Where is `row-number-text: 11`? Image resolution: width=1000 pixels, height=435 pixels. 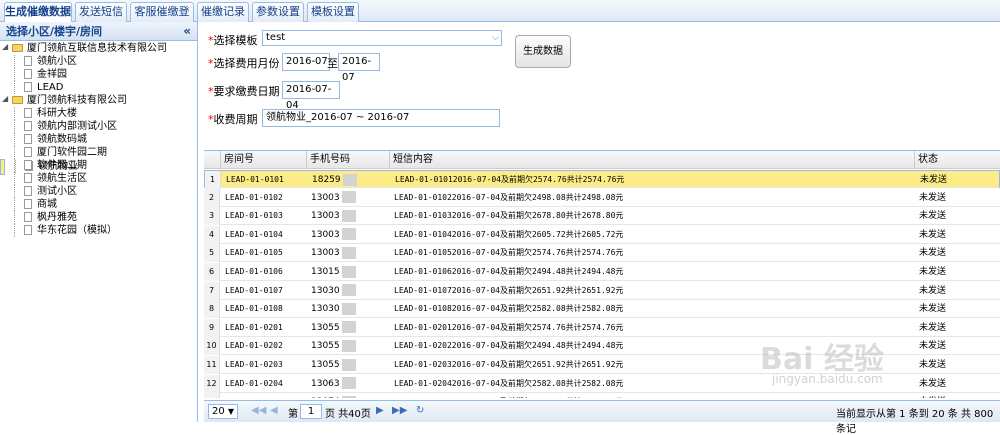
row-number-text: 11 is located at coordinates (211, 364).